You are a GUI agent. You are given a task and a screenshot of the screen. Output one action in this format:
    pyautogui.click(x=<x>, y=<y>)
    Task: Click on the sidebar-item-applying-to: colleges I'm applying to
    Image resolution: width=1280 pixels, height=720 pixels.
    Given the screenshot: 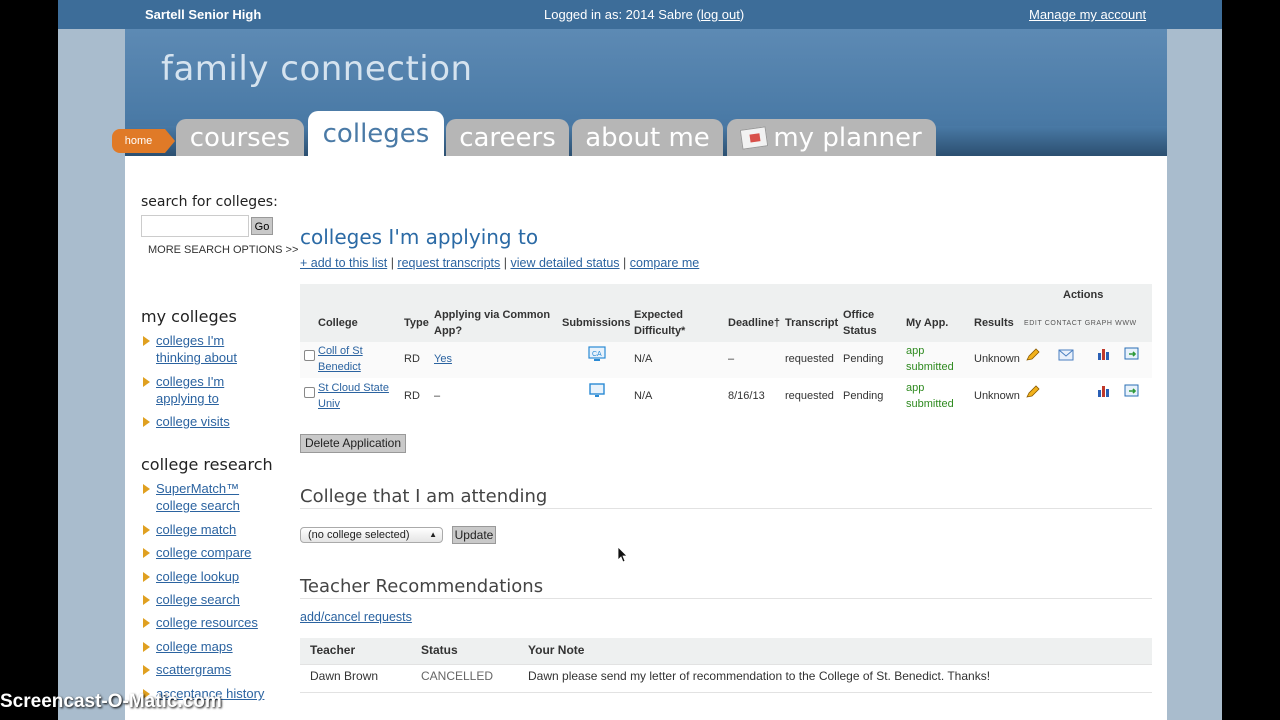 What is the action you would take?
    pyautogui.click(x=183, y=390)
    